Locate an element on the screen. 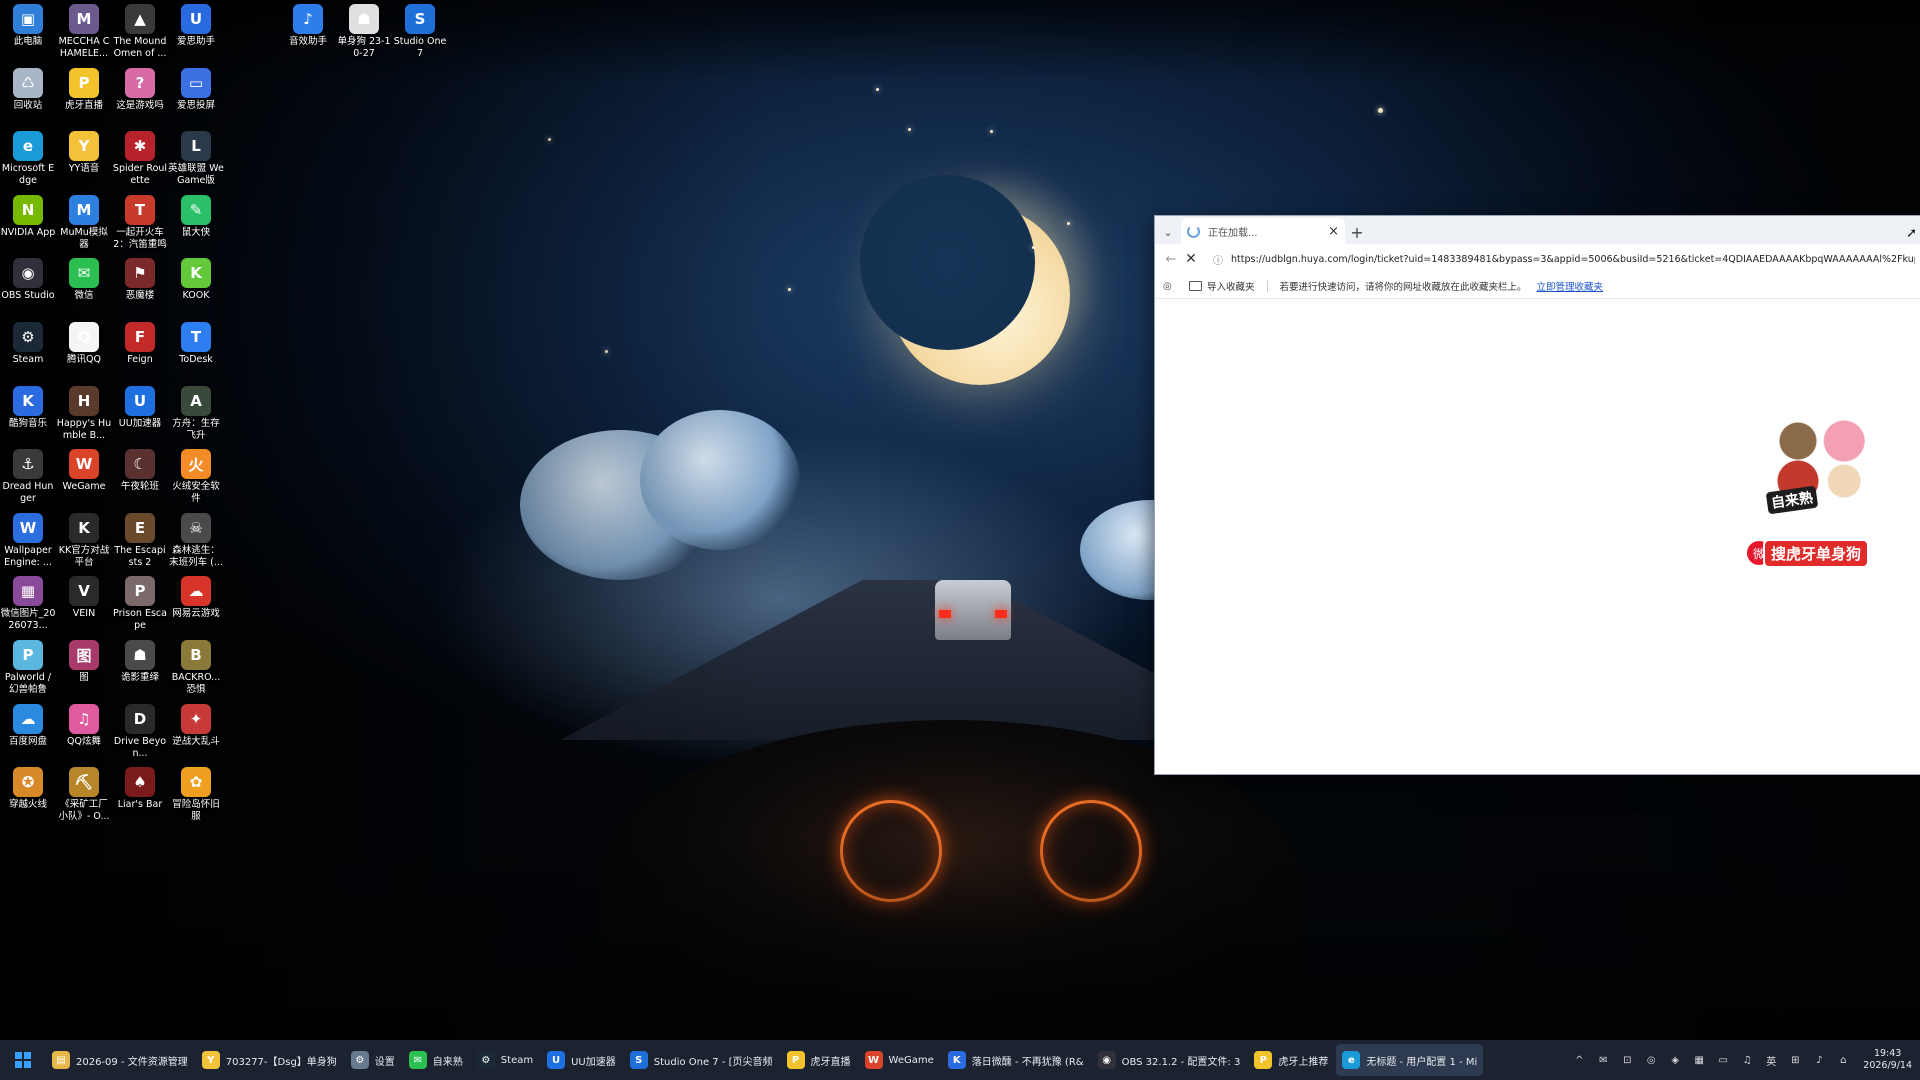 The width and height of the screenshot is (1920, 1080). immersive-reader-icon: ◎ is located at coordinates (1172, 286).